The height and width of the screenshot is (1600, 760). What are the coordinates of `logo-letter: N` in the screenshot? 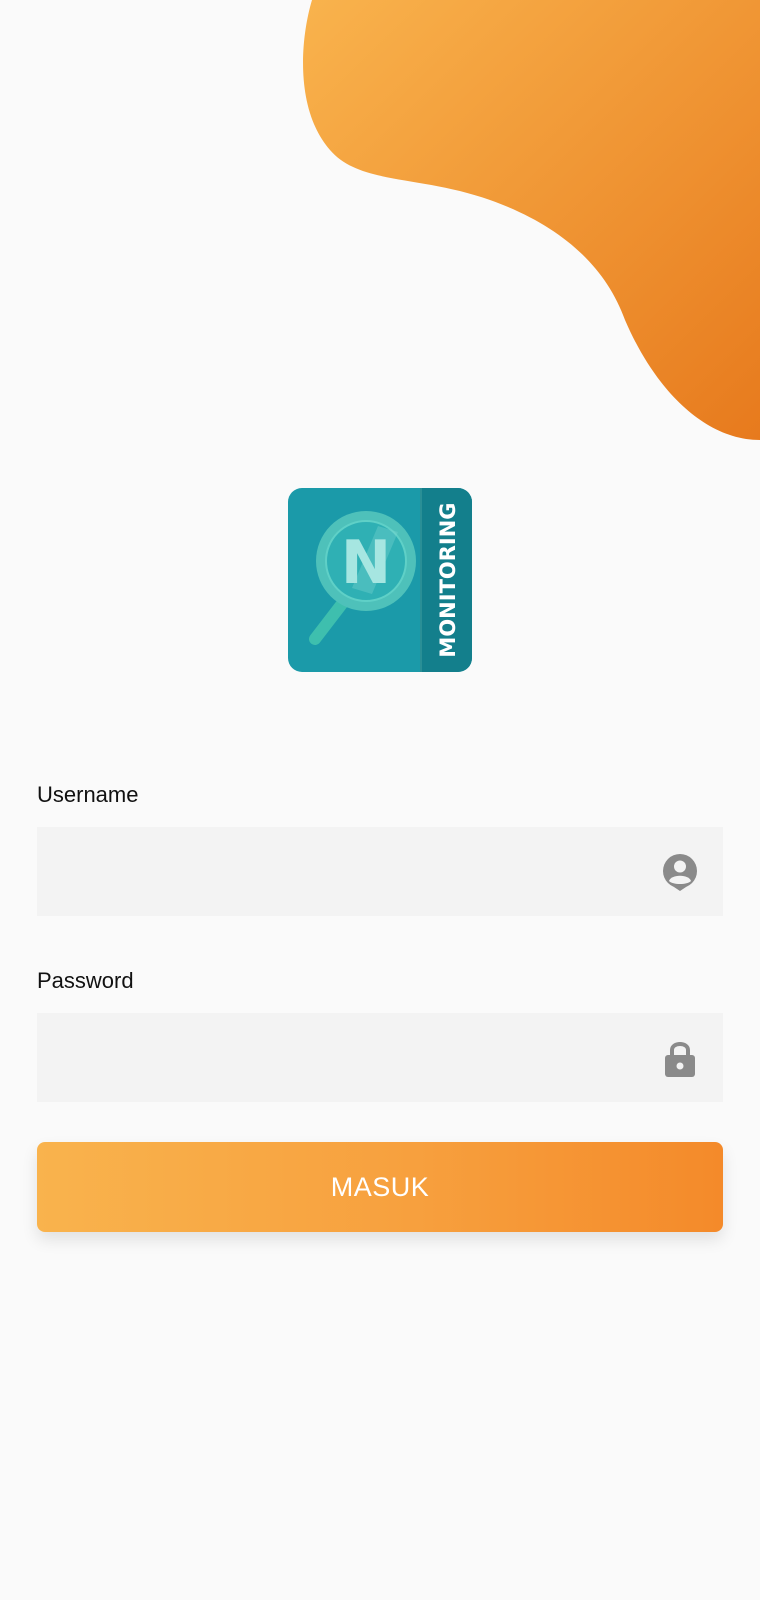 It's located at (366, 563).